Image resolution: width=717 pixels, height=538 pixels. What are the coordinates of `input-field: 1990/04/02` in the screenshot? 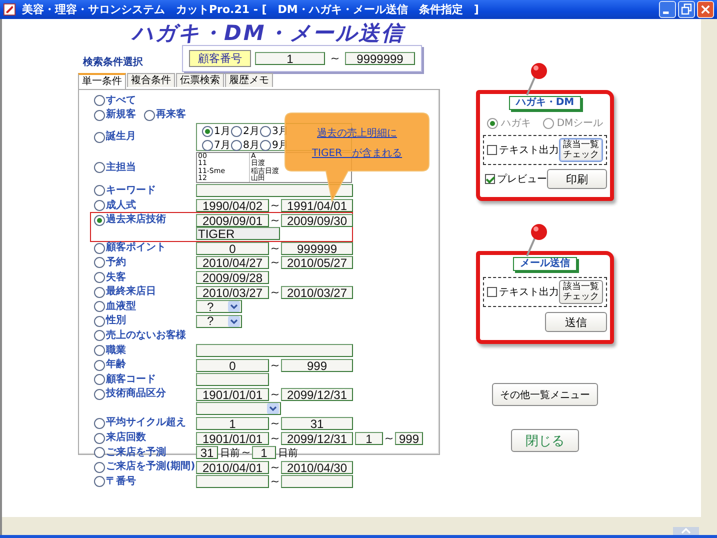 It's located at (232, 205).